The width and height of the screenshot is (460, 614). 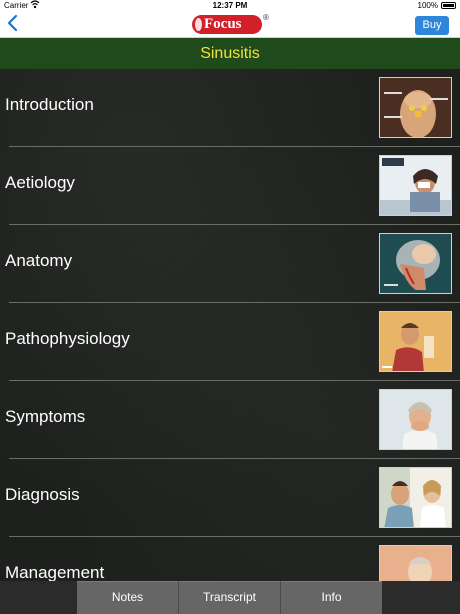 I want to click on buy-button: Buy, so click(x=432, y=25).